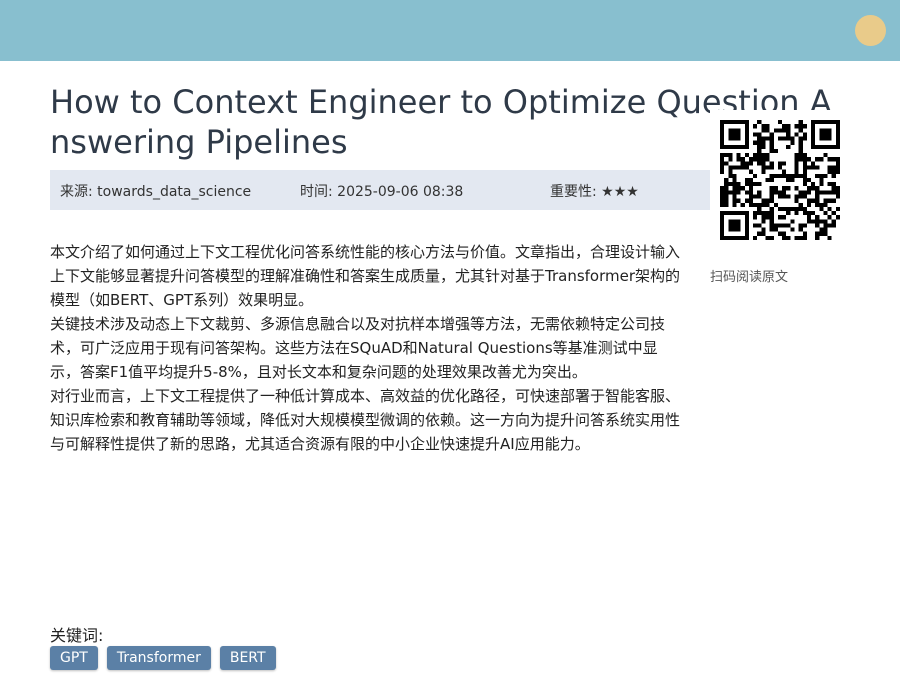 The image size is (900, 700). Describe the element at coordinates (158, 658) in the screenshot. I see `keyword-tag: Transformer` at that location.